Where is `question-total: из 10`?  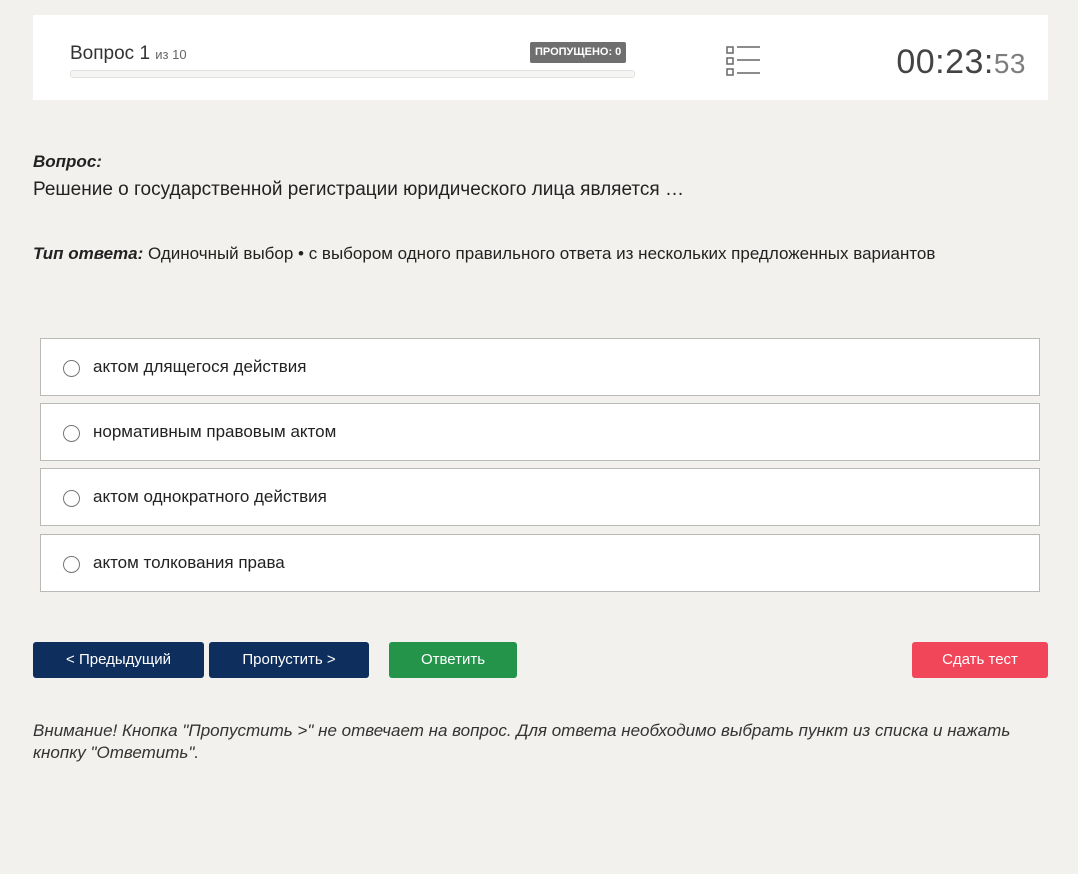
question-total: из 10 is located at coordinates (171, 54).